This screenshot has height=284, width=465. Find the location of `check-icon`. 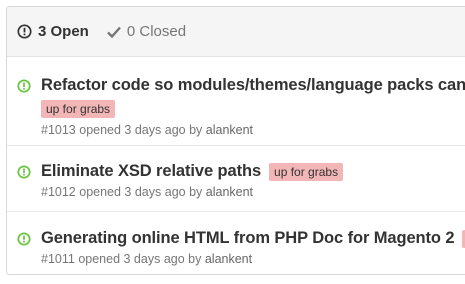

check-icon is located at coordinates (114, 32).